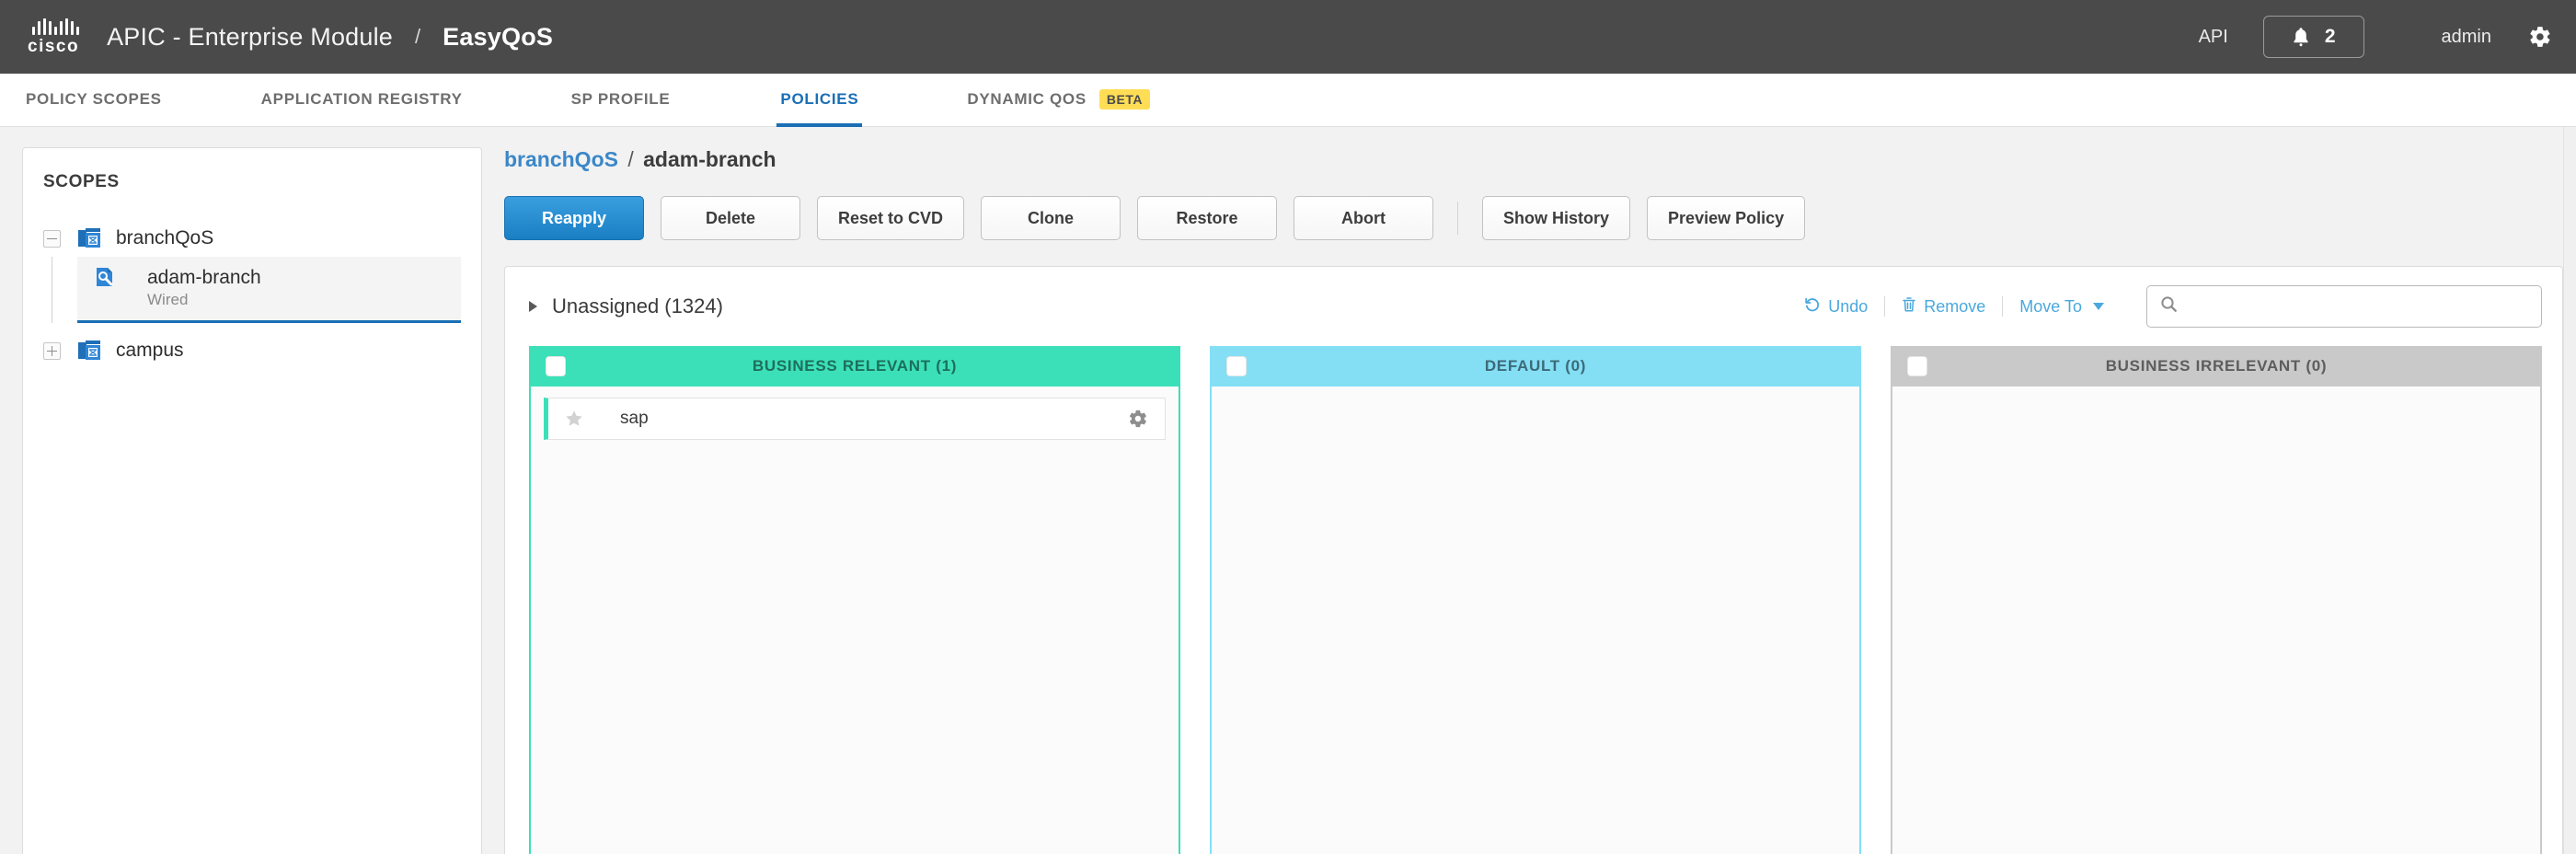 This screenshot has width=2576, height=854. I want to click on application-name: sap, so click(634, 419).